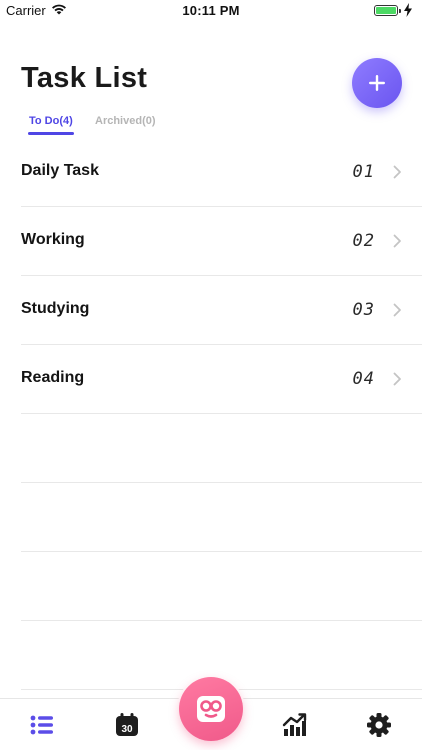  I want to click on nav-statistics, so click(295, 724).